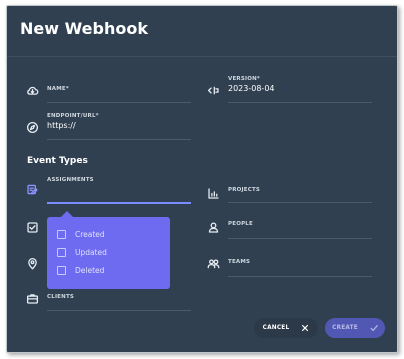 The width and height of the screenshot is (404, 359). I want to click on cloud-icon, so click(32, 90).